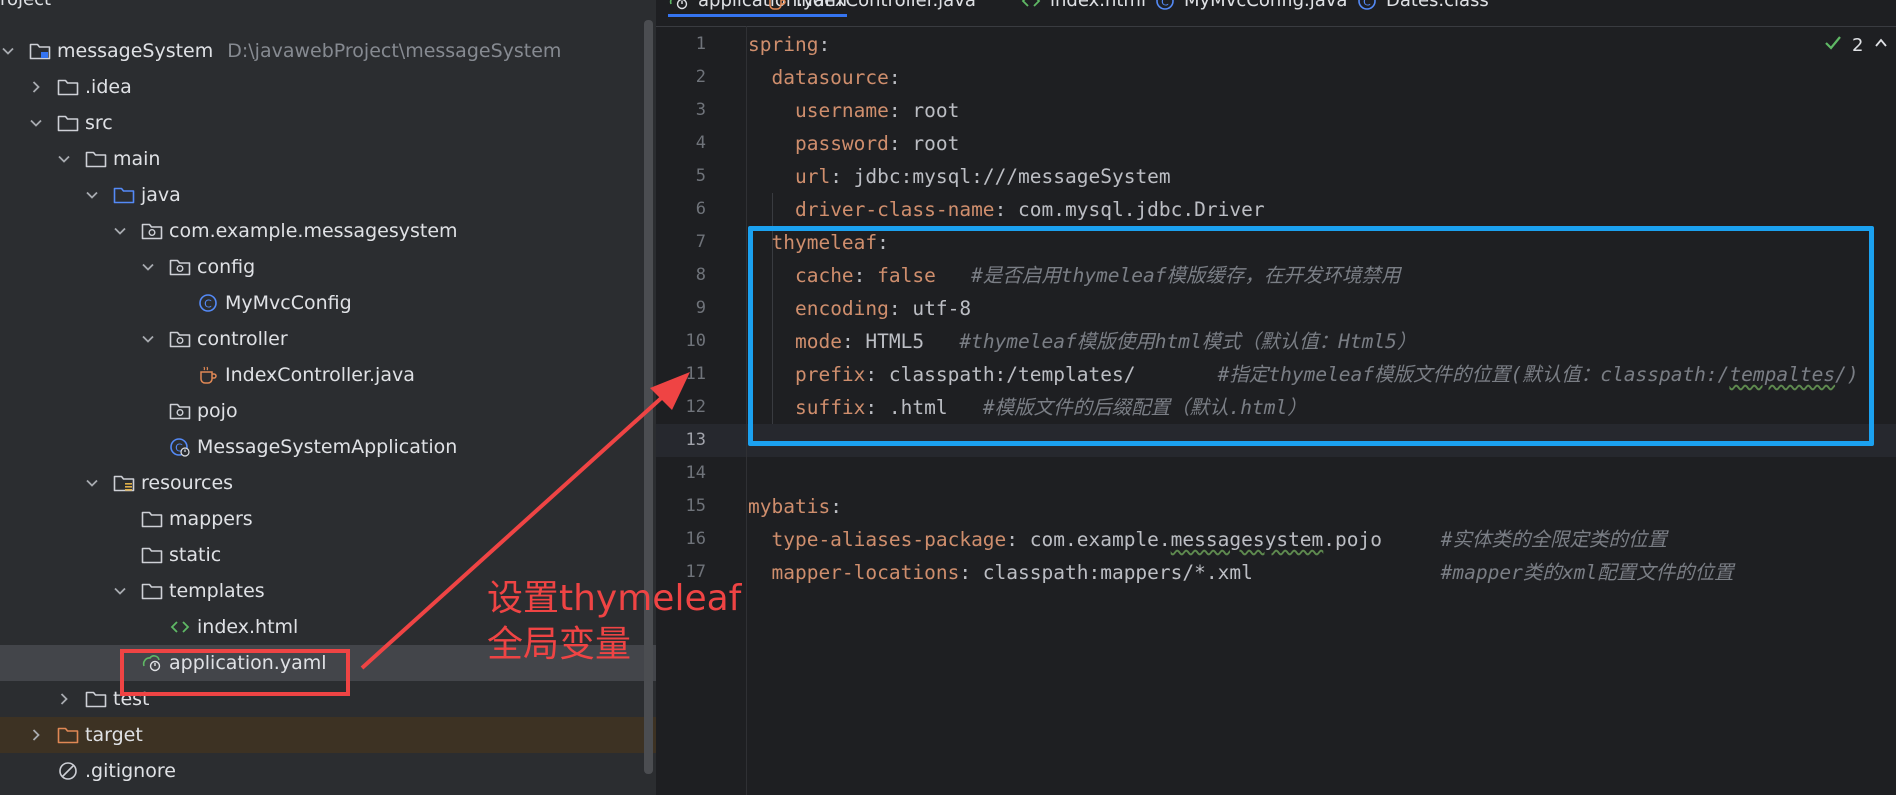 This screenshot has height=795, width=1896. I want to click on annotation-text-line1: 设置thymeleaf, so click(614, 598).